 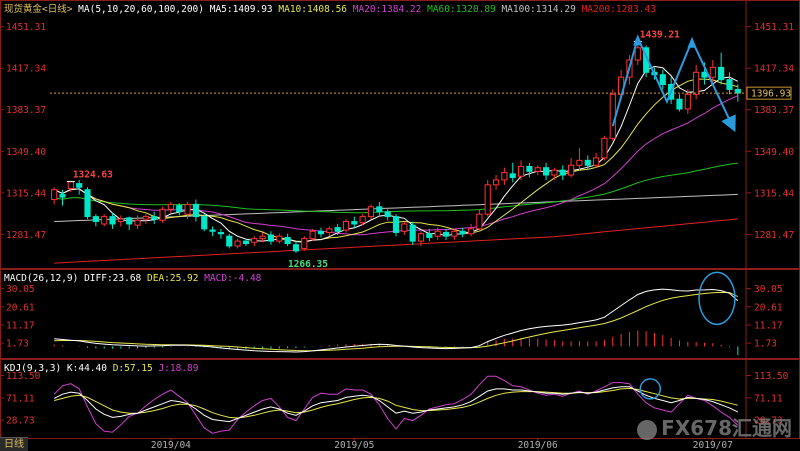 What do you see at coordinates (20, 421) in the screenshot?
I see `ytick-label-left-kdj-2: 28.73` at bounding box center [20, 421].